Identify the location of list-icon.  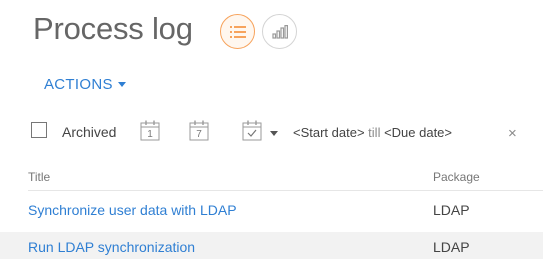
(237, 31).